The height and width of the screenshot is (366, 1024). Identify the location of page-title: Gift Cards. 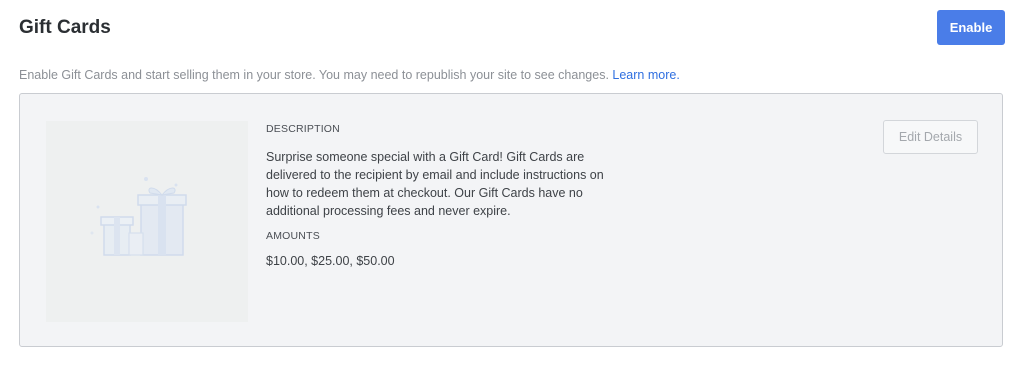
(65, 27).